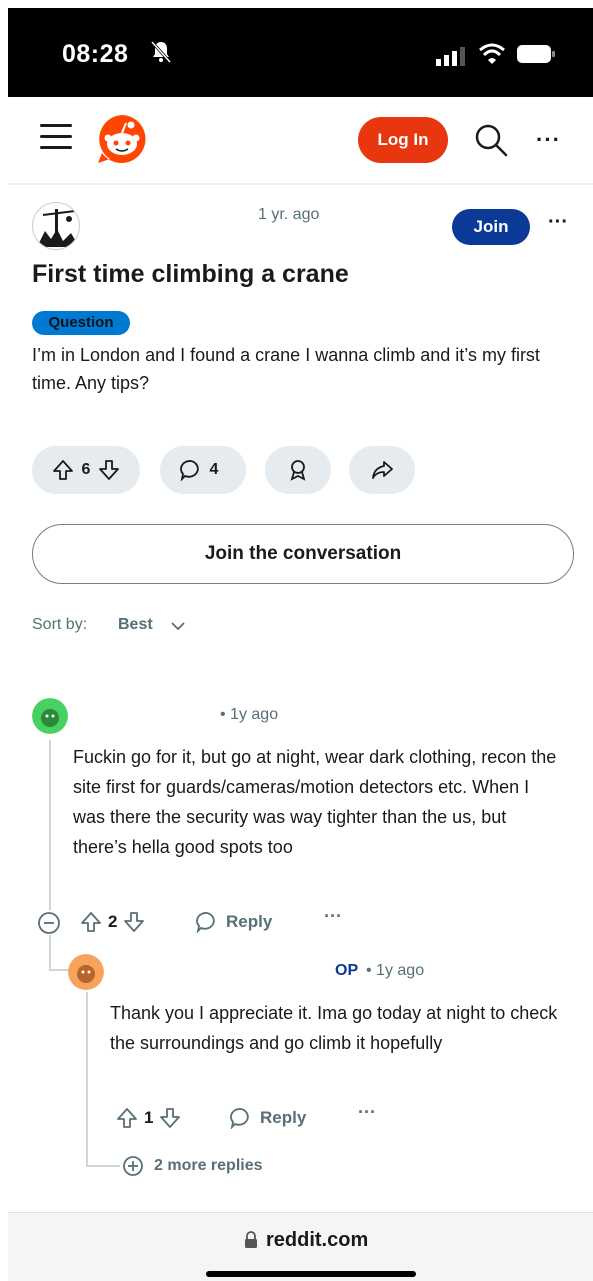 This screenshot has height=1281, width=593. Describe the element at coordinates (303, 554) in the screenshot. I see `join-conversation-button: Join the conversation` at that location.